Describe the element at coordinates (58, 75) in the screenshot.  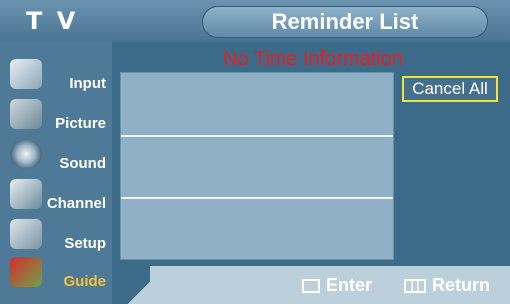
I see `sidebar-item-input: Input` at that location.